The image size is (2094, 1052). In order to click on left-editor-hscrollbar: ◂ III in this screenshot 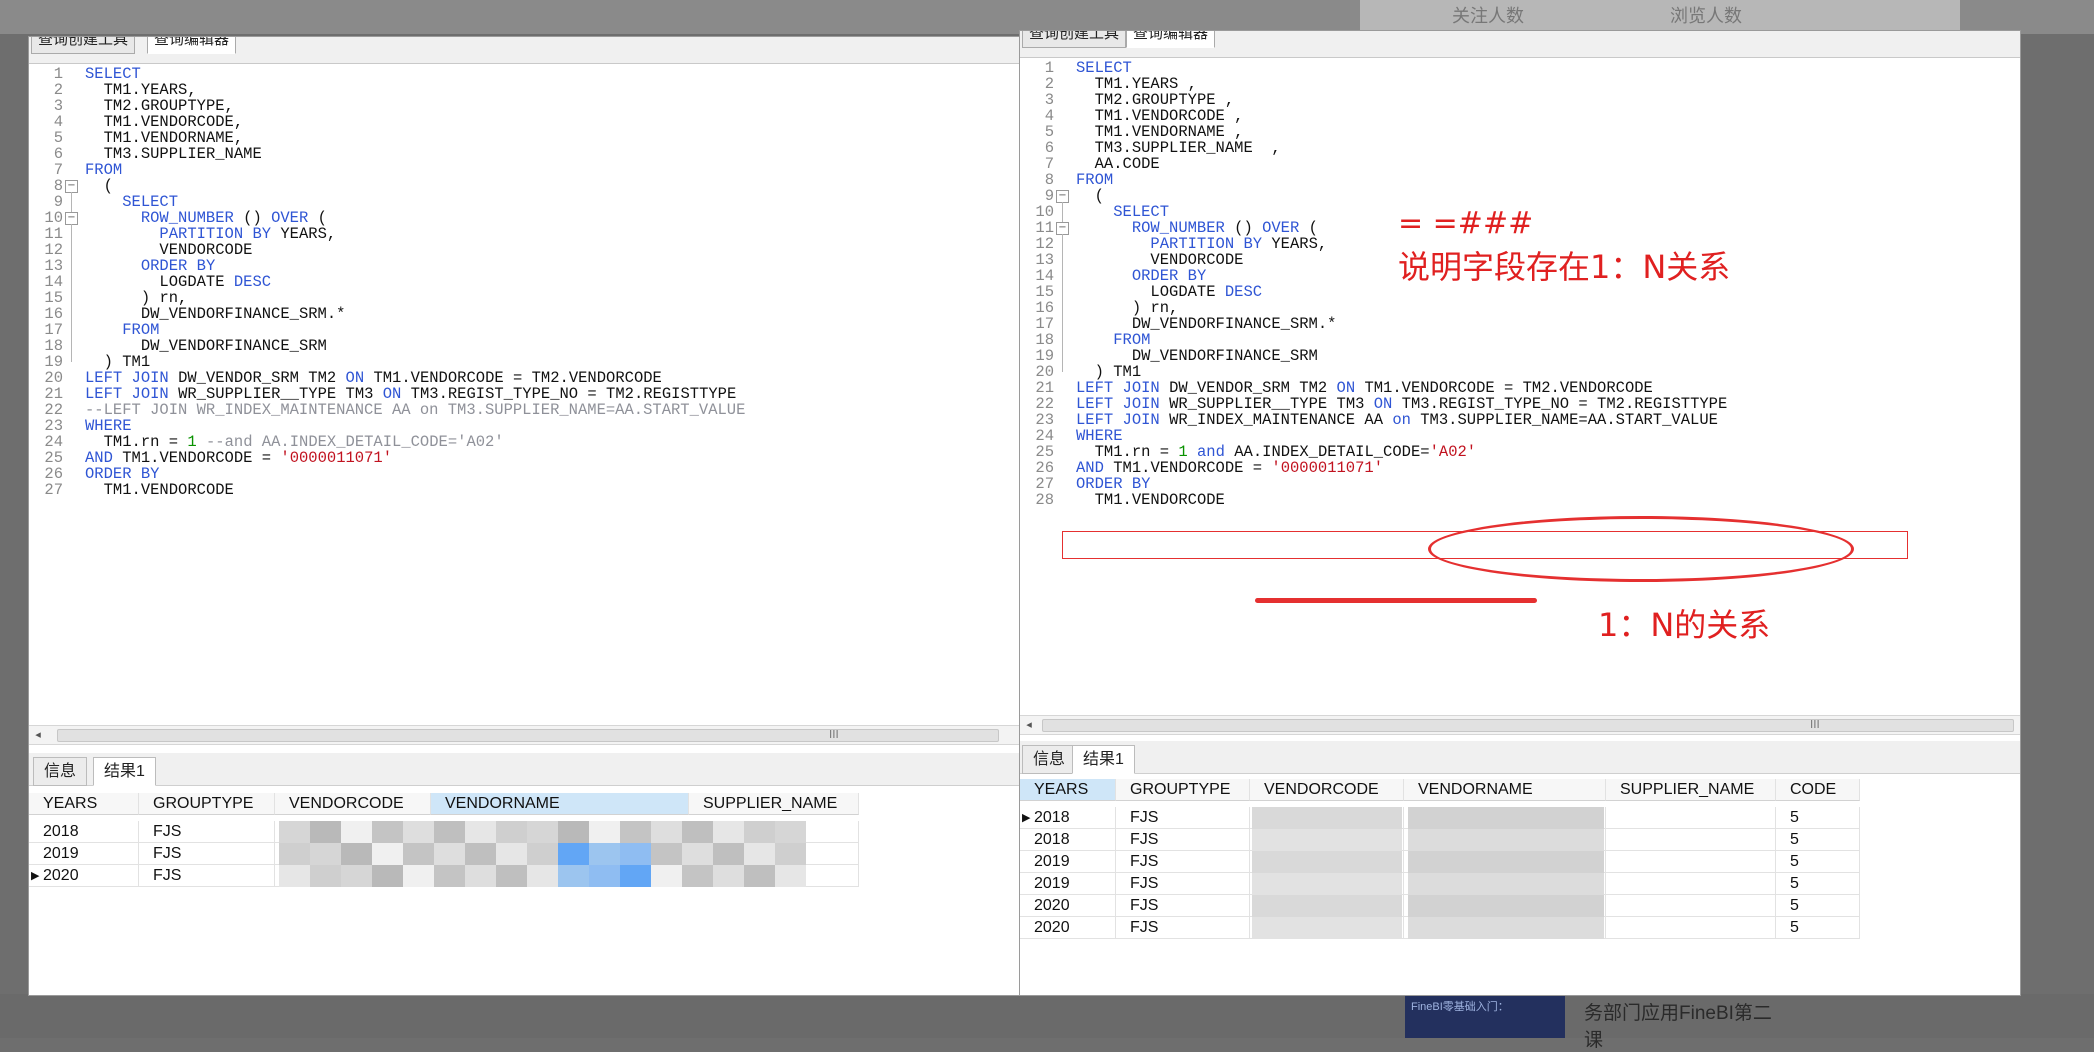, I will do `click(524, 735)`.